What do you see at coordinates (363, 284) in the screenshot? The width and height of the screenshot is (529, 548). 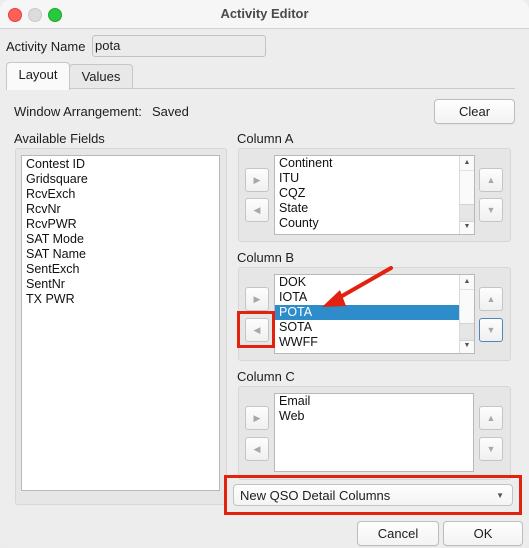 I see `annotation-arrow-shaft` at bounding box center [363, 284].